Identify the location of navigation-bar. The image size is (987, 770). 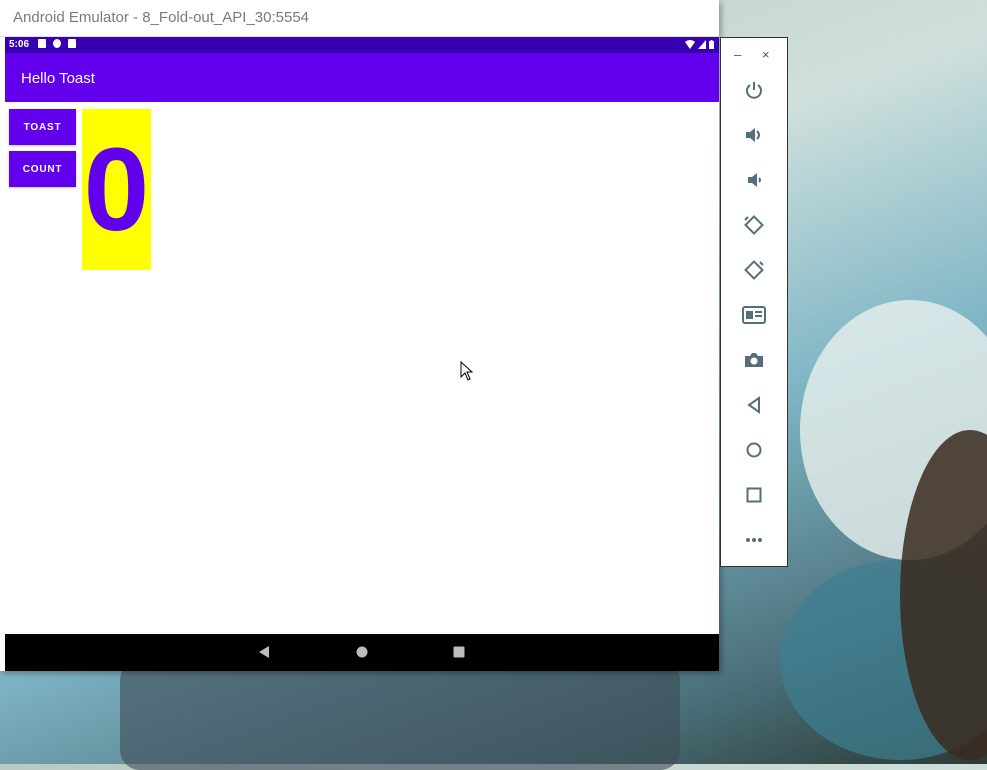
(362, 652).